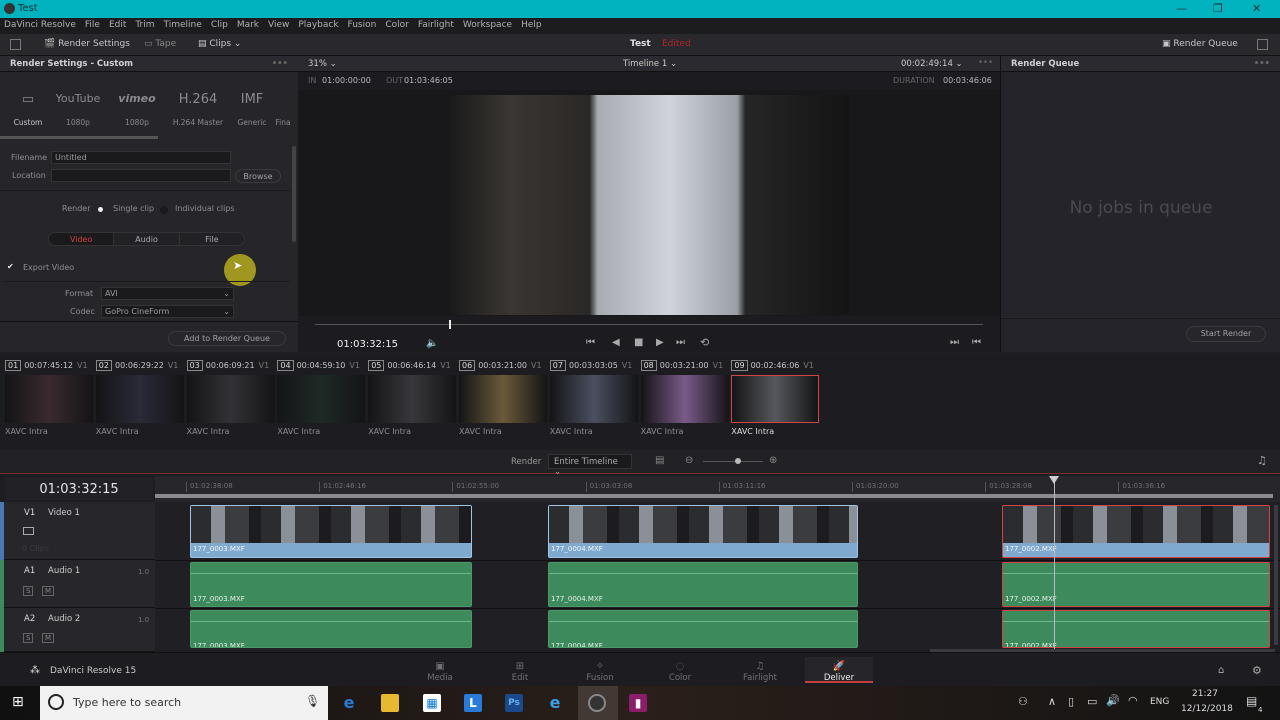  I want to click on volume-icon: 🔈, so click(432, 343).